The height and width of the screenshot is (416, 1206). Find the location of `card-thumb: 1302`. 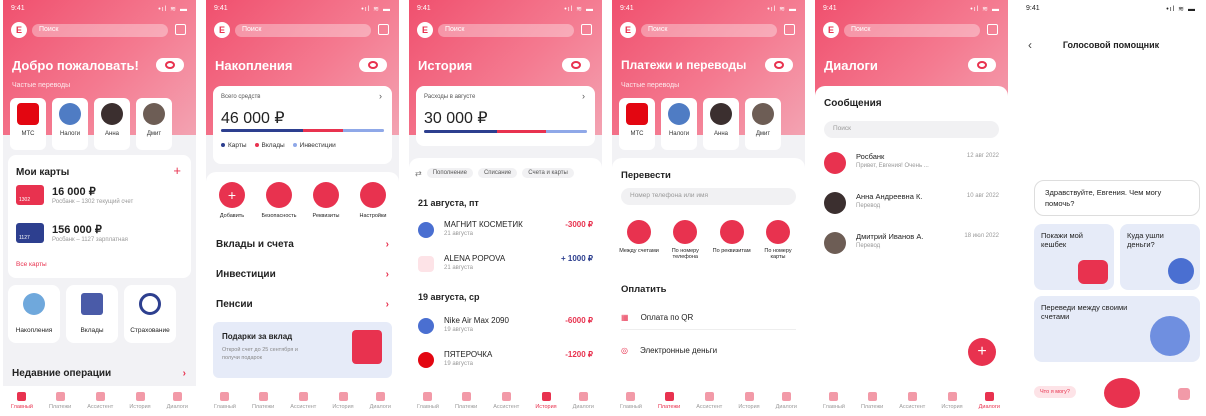

card-thumb: 1302 is located at coordinates (30, 195).